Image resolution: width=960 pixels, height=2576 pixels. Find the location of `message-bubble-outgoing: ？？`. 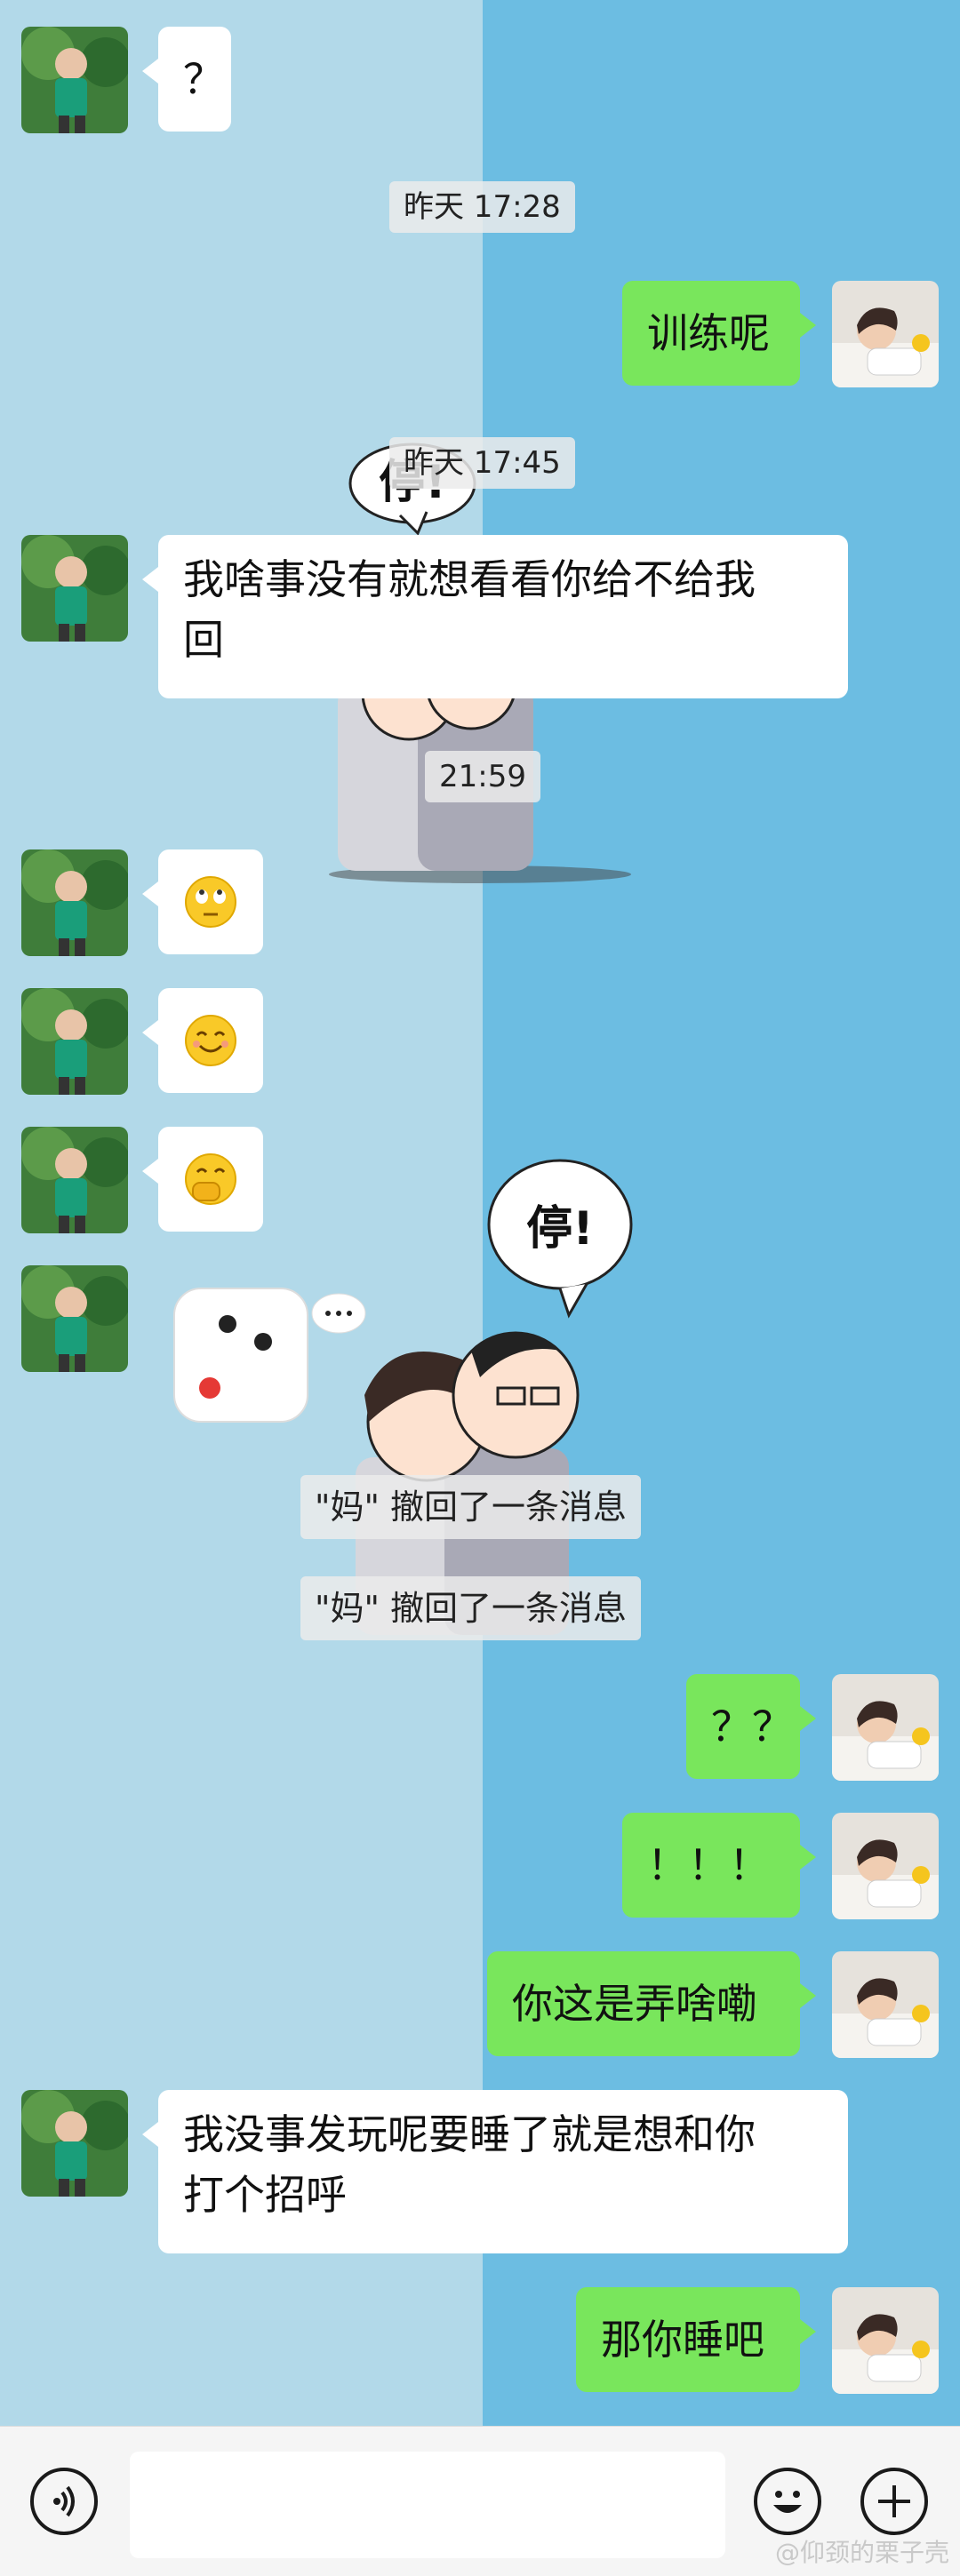

message-bubble-outgoing: ？？ is located at coordinates (751, 1726).